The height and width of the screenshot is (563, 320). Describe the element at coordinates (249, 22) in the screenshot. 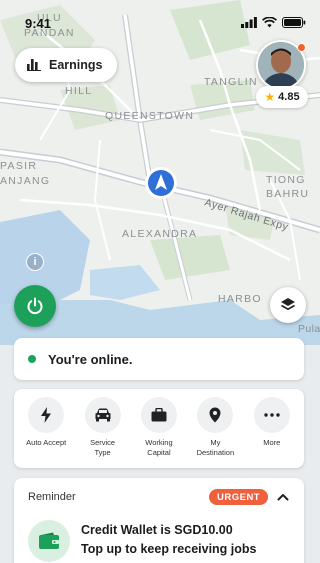

I see `signal-icon` at that location.